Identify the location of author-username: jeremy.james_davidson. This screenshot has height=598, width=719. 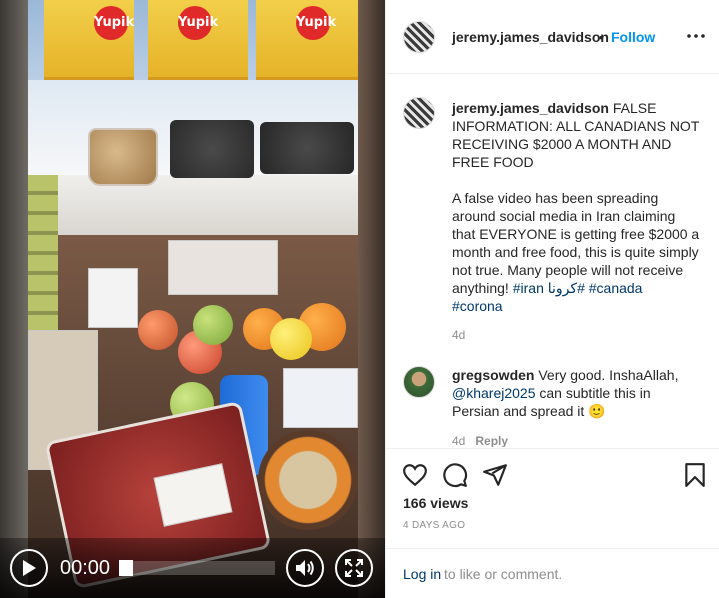
(530, 37).